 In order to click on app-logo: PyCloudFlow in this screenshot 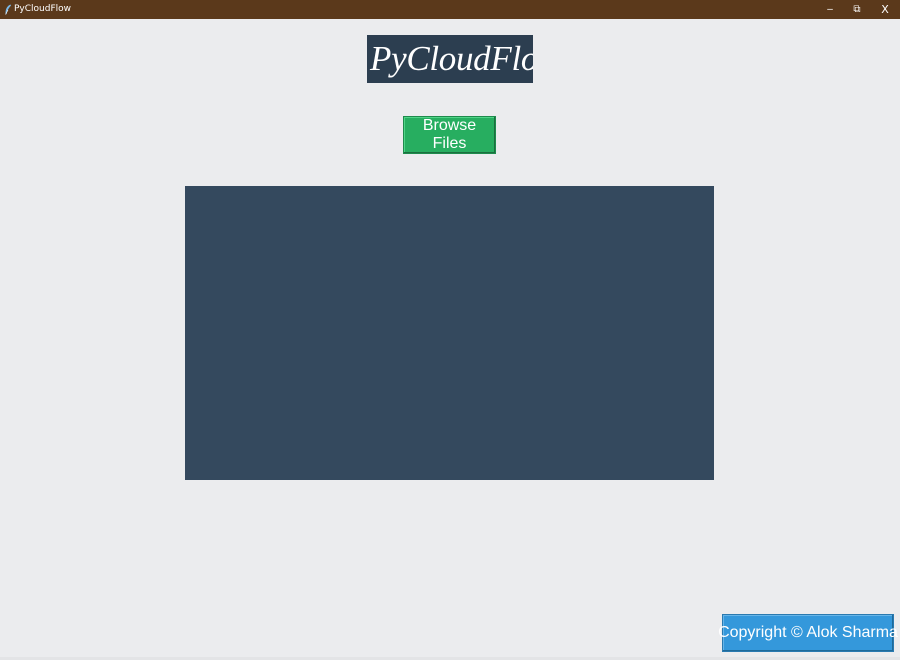, I will do `click(450, 59)`.